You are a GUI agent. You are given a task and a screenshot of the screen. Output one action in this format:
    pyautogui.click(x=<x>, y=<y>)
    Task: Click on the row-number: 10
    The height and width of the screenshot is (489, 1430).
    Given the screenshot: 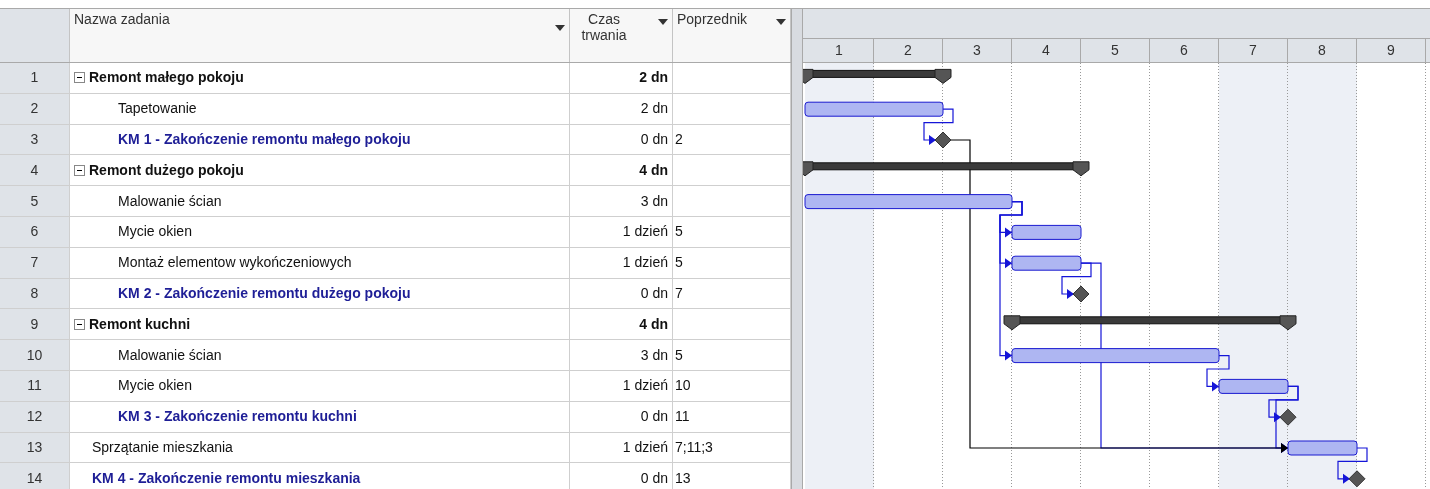 What is the action you would take?
    pyautogui.click(x=35, y=355)
    